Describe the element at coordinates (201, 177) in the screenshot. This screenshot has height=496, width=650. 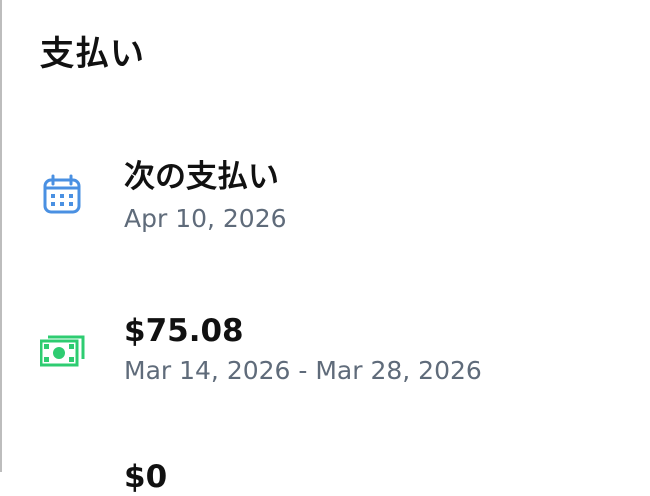
I see `next-payment-label: 次の支払い` at that location.